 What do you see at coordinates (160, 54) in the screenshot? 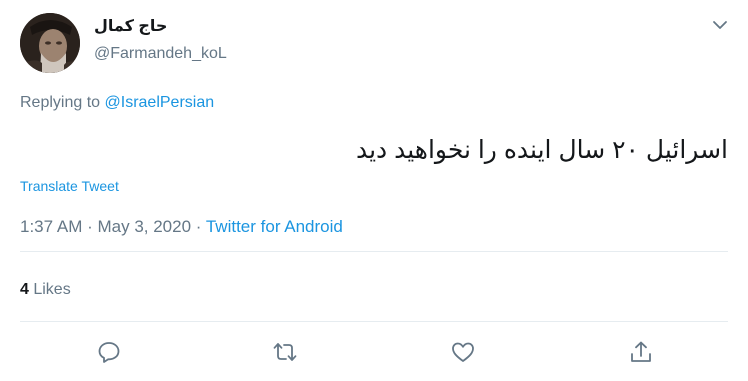
I see `user-handle: @Farmandeh_koL` at bounding box center [160, 54].